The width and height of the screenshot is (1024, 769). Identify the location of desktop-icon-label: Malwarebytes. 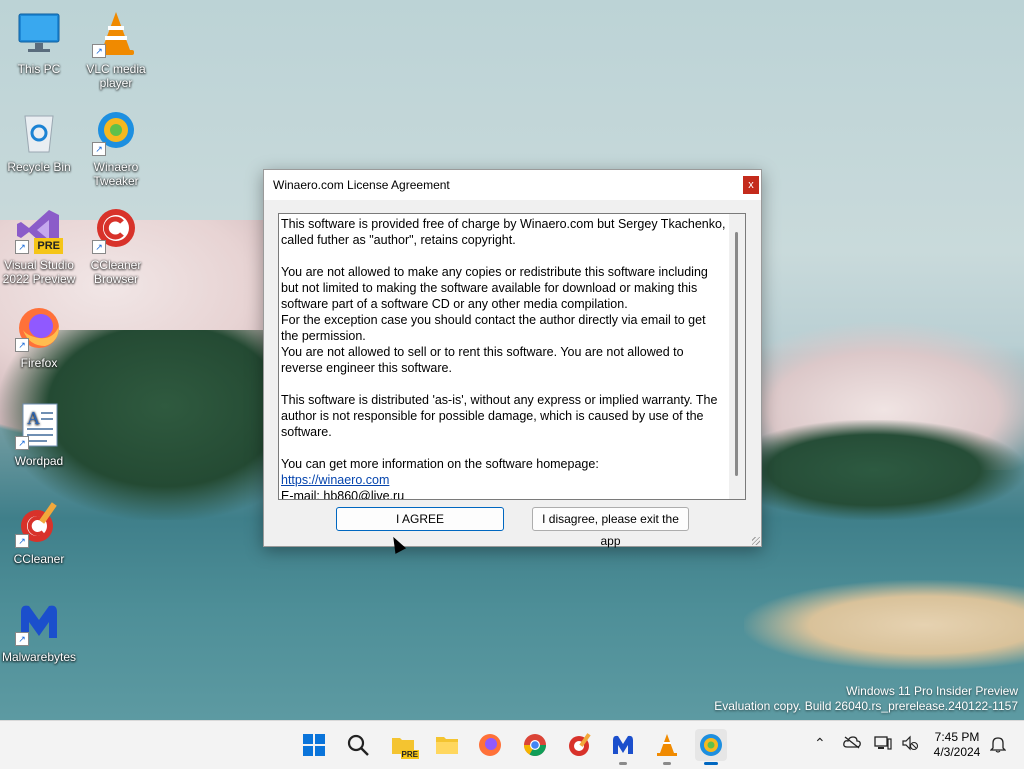
(39, 657).